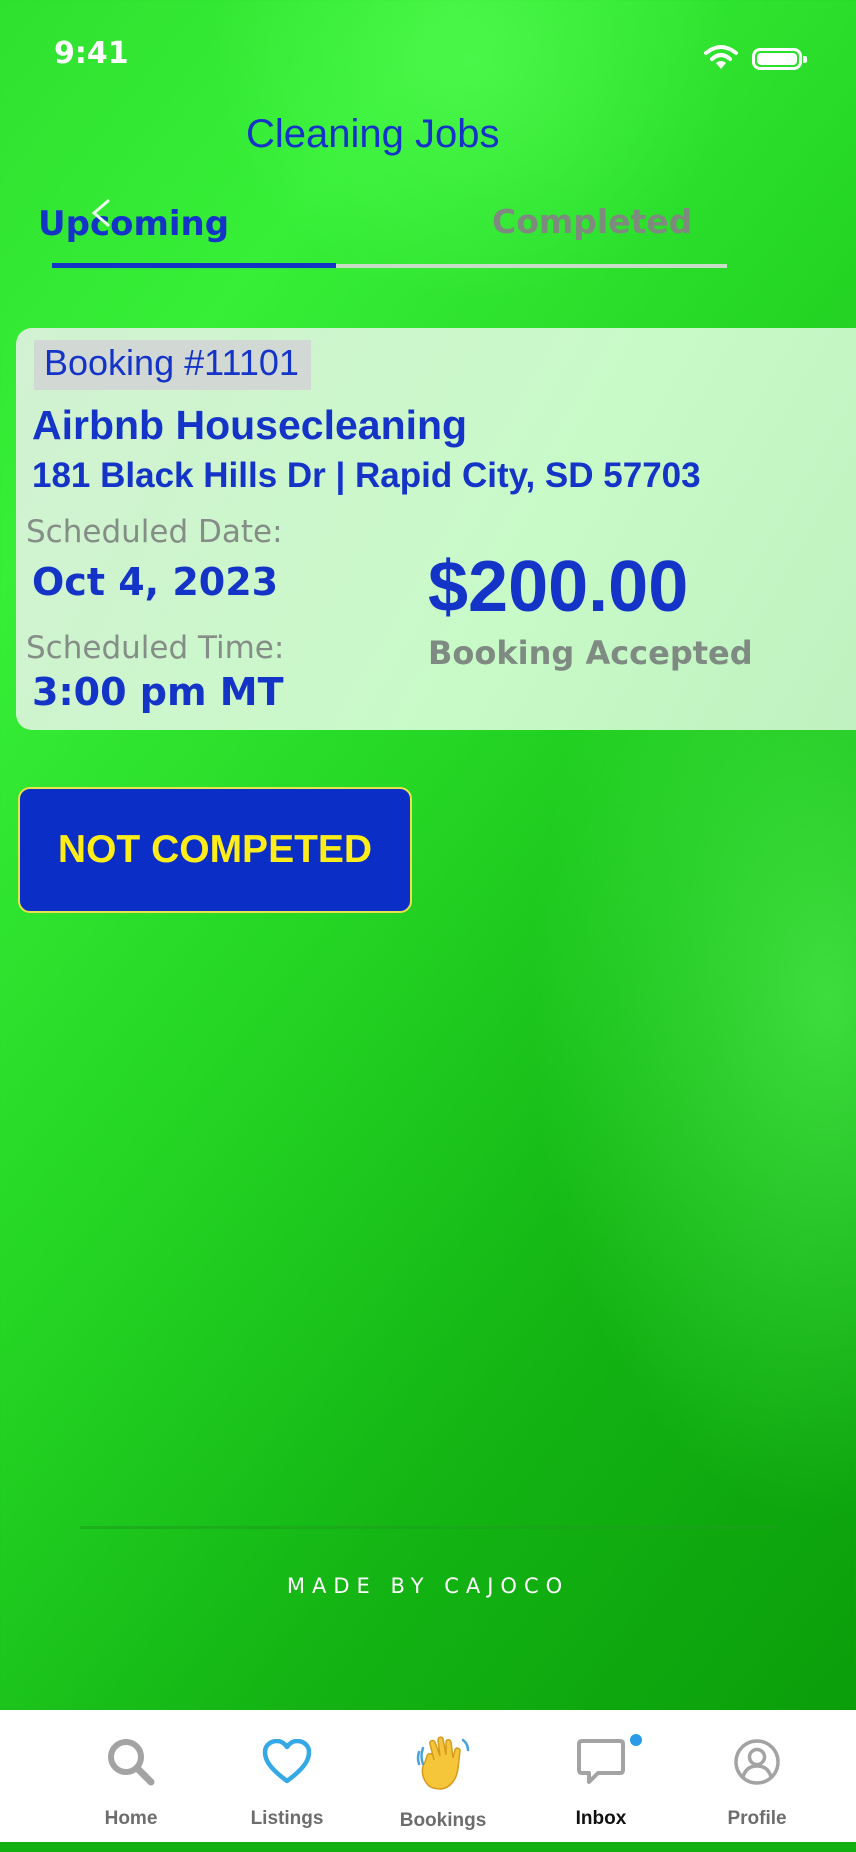 Image resolution: width=856 pixels, height=1852 pixels. I want to click on booking-id: Booking #11101, so click(172, 365).